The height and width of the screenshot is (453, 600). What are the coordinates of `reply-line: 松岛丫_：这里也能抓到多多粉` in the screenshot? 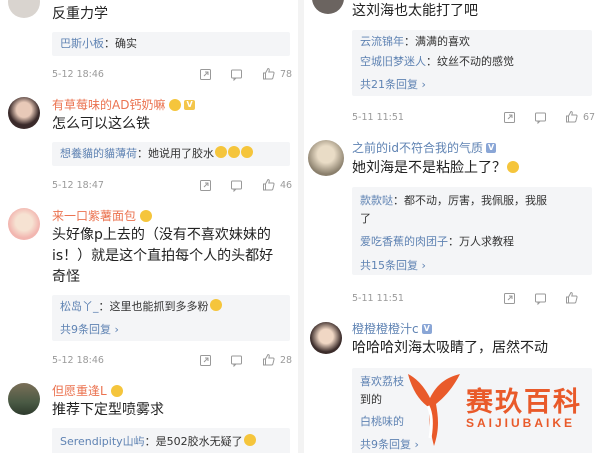 It's located at (141, 307).